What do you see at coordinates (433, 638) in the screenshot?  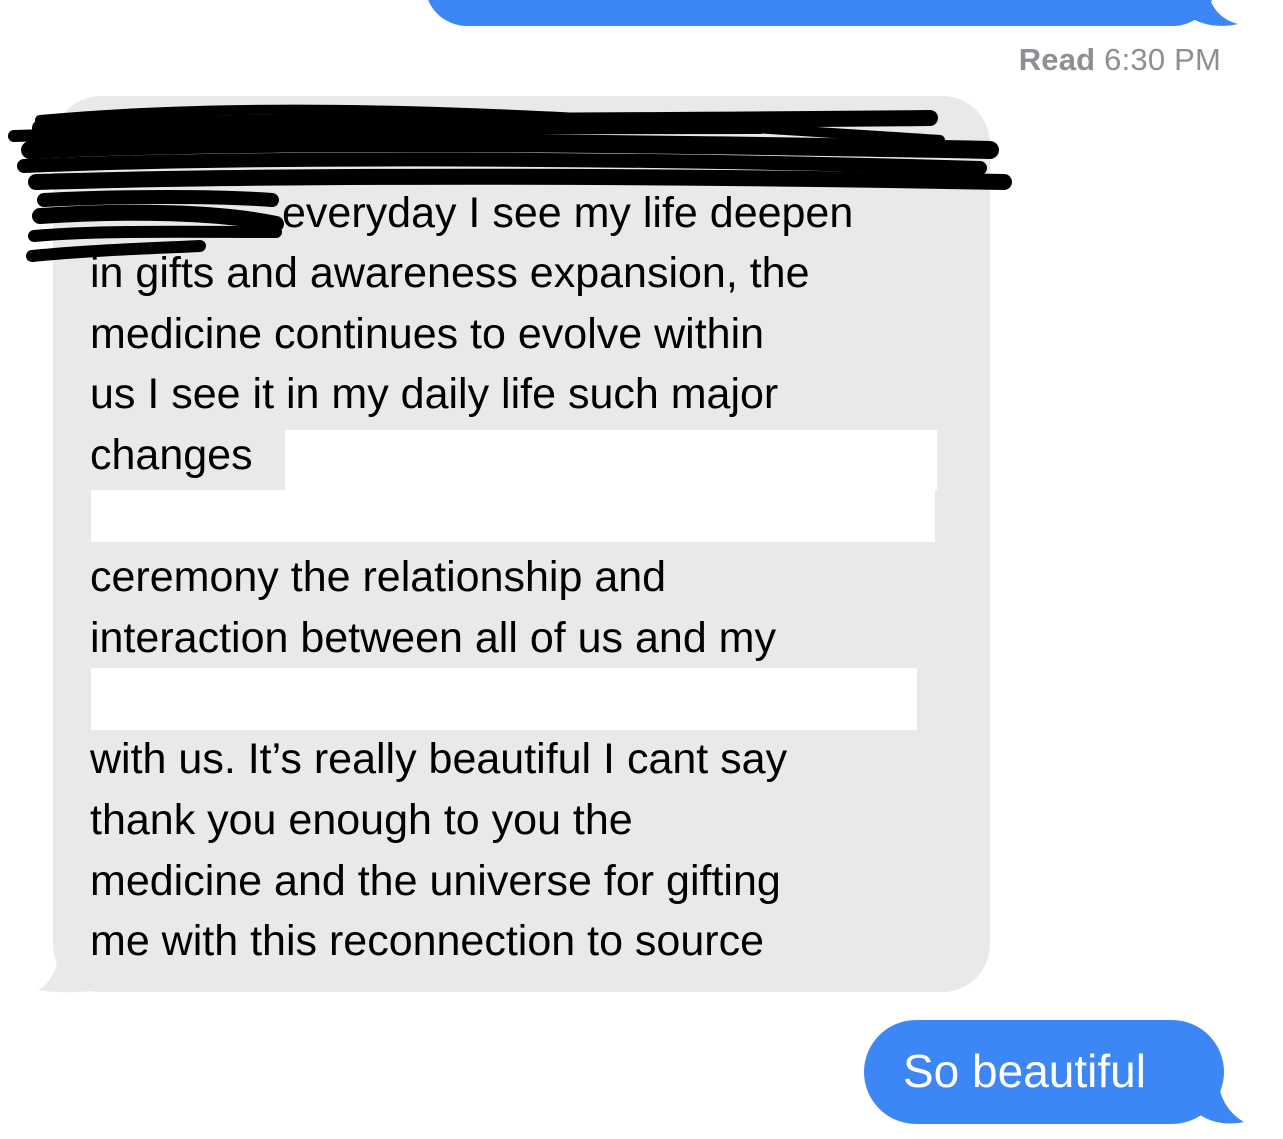 I see `message-line: interaction between all of us and my` at bounding box center [433, 638].